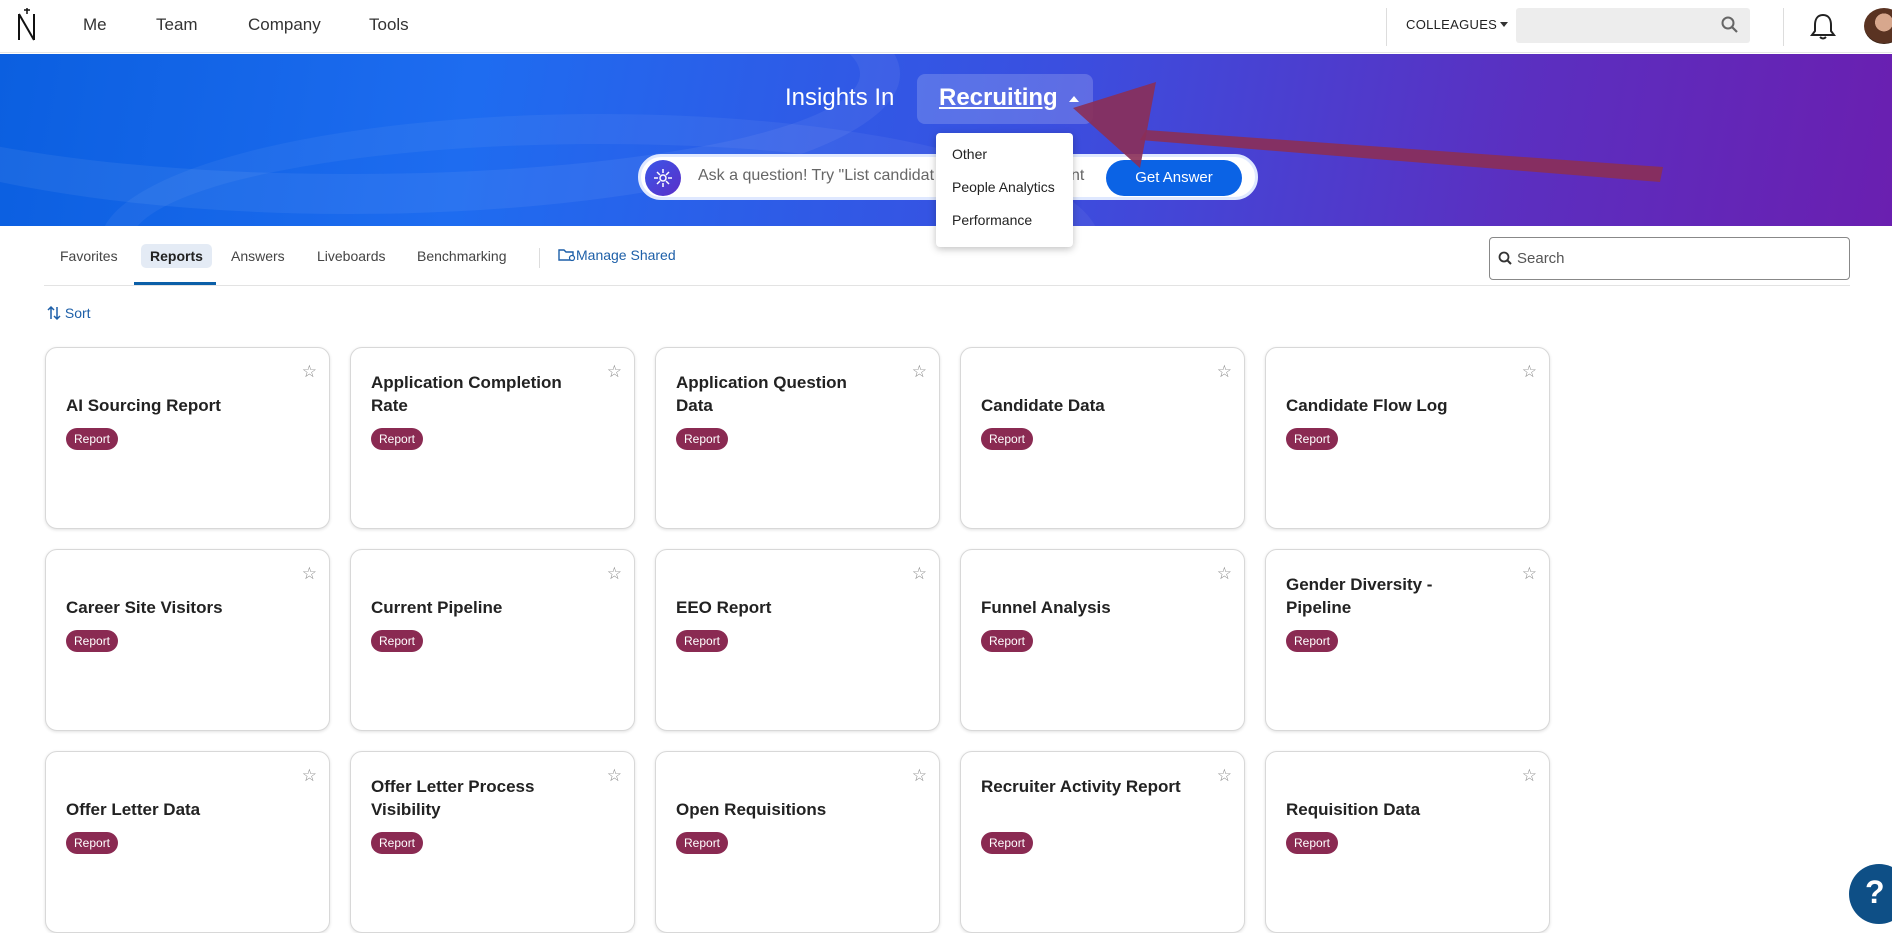 The width and height of the screenshot is (1892, 933). What do you see at coordinates (1353, 809) in the screenshot?
I see `report-card-title: Requisition Data` at bounding box center [1353, 809].